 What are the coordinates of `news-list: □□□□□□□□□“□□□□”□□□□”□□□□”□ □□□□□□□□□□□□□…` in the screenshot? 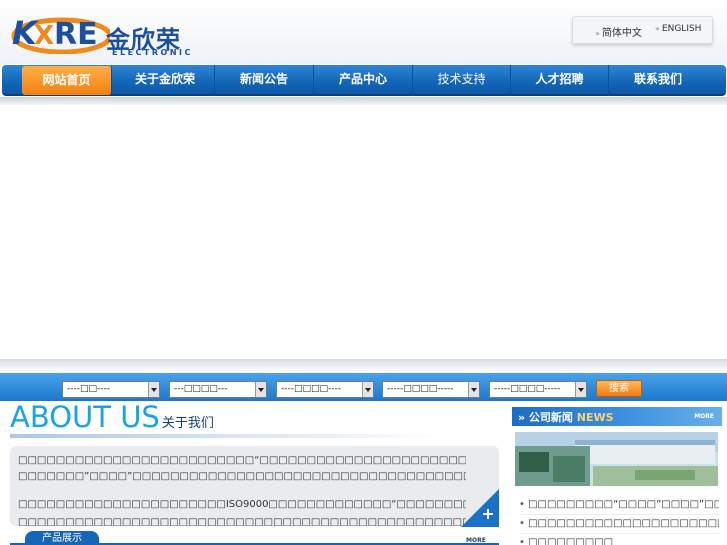 It's located at (619, 520).